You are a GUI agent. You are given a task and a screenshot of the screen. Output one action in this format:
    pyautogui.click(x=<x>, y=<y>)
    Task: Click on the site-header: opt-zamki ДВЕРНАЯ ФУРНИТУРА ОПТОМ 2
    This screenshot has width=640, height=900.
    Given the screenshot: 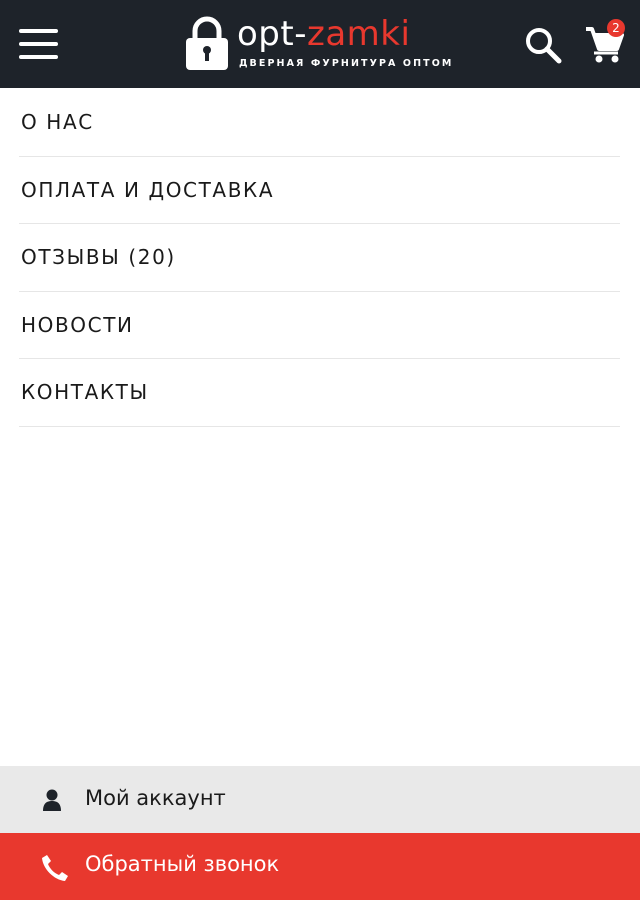 What is the action you would take?
    pyautogui.click(x=320, y=44)
    